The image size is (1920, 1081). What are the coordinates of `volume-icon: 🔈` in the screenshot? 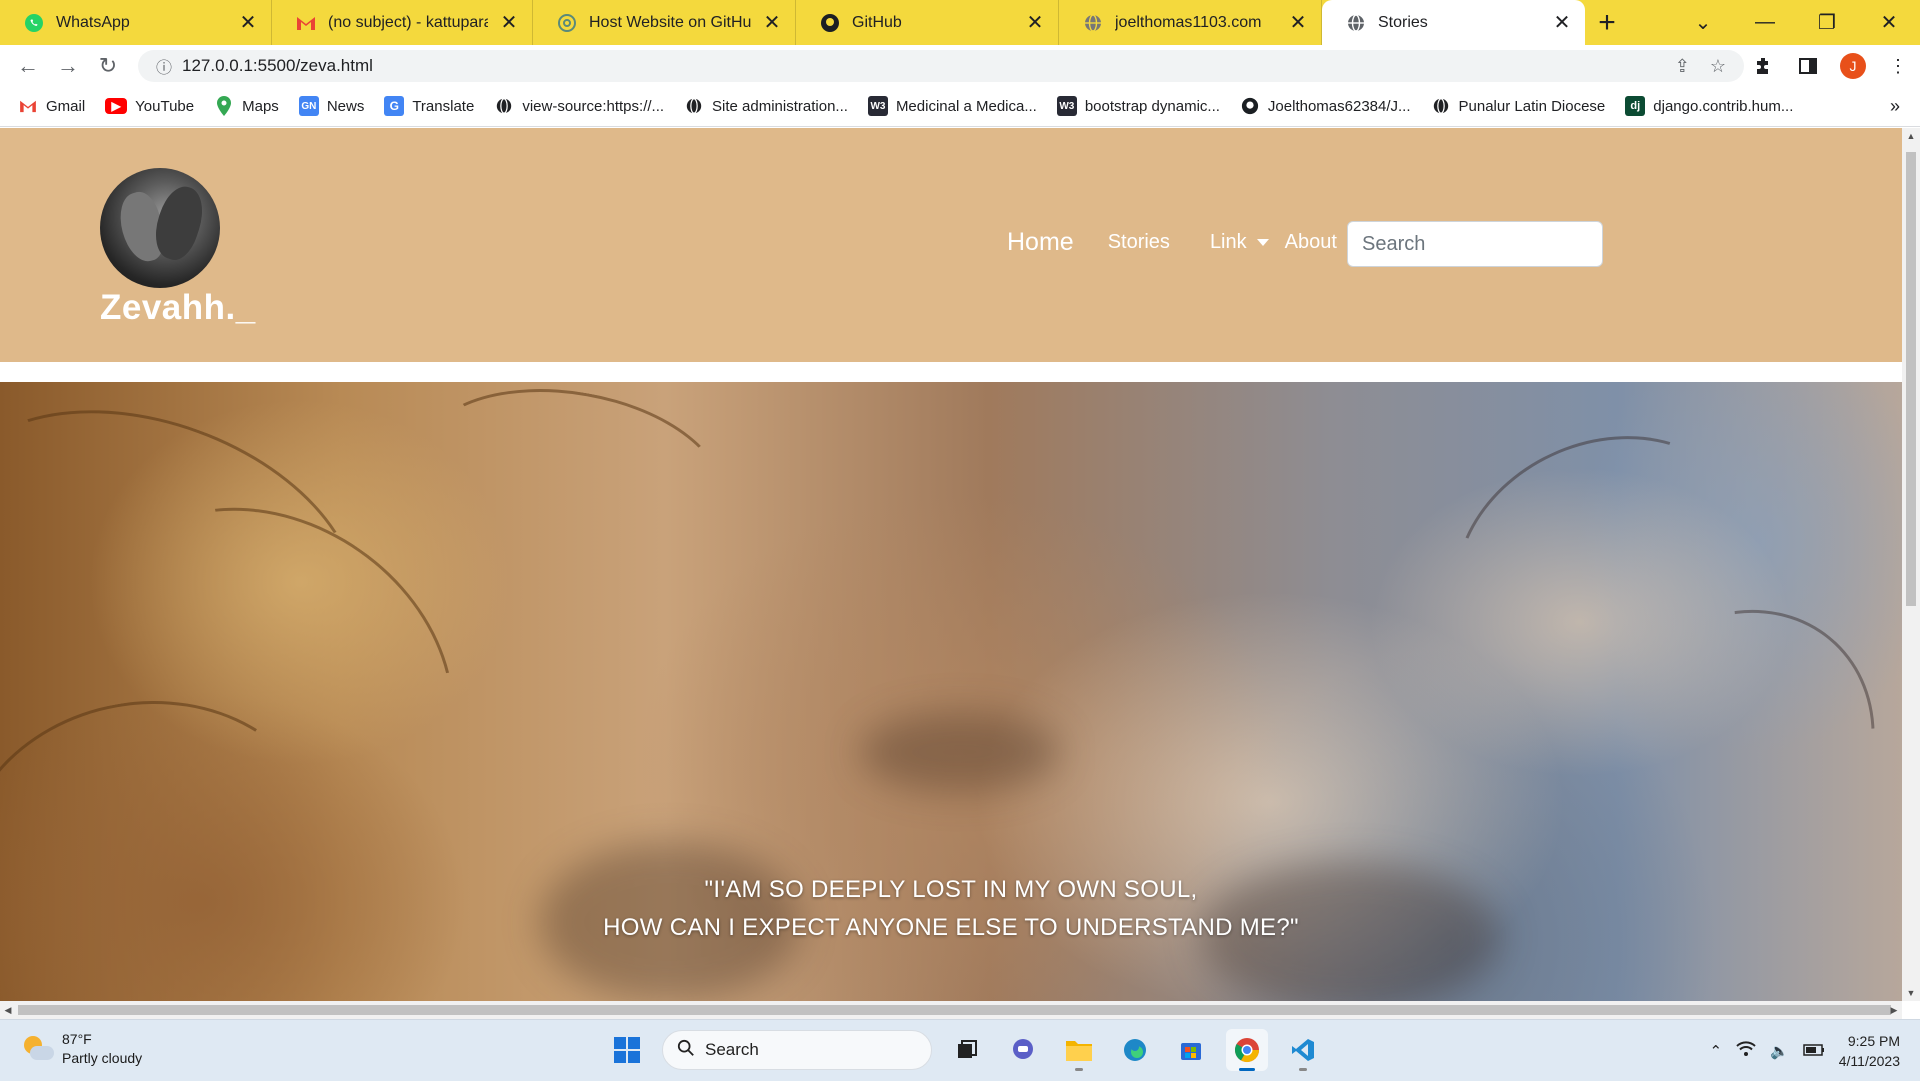 It's located at (1779, 1051).